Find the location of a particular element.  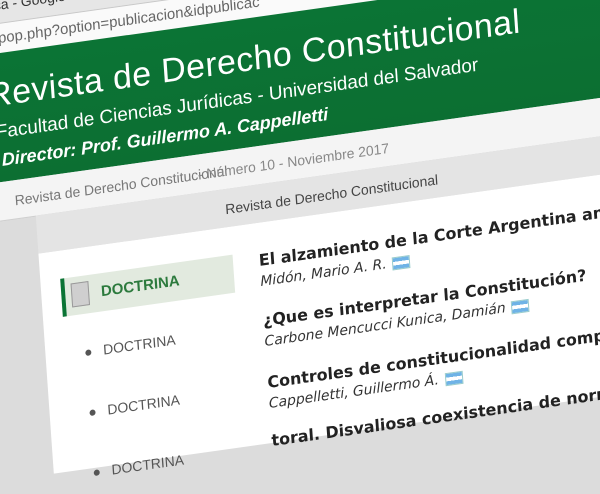

section-tab-doctrina: DOCTRINA is located at coordinates (148, 285).